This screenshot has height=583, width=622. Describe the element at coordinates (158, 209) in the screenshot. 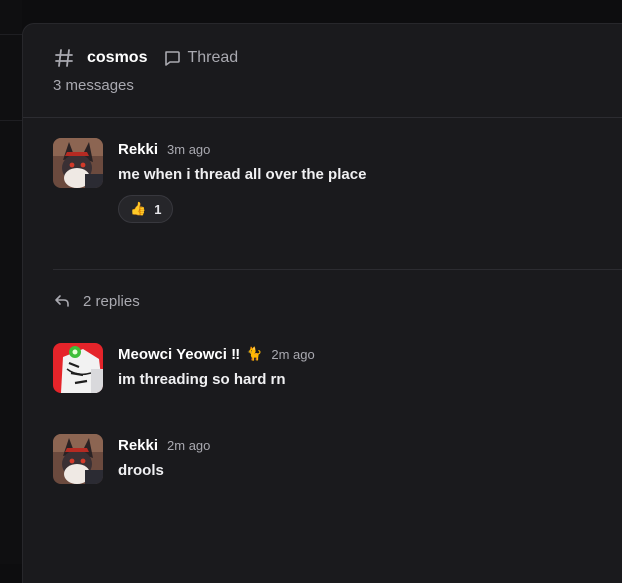

I see `reaction-count: 1` at that location.